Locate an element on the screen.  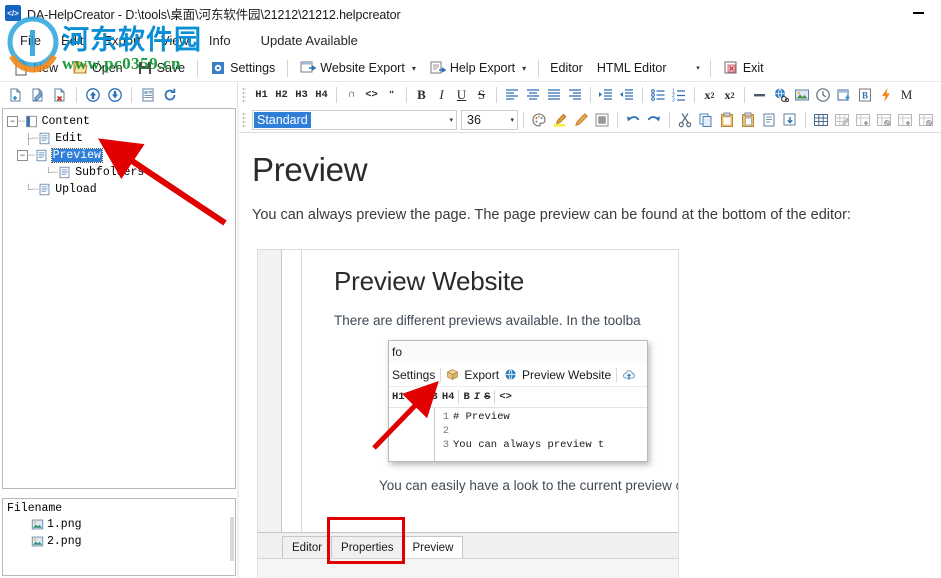
style-toolbar-grip is located at coordinates (244, 120).